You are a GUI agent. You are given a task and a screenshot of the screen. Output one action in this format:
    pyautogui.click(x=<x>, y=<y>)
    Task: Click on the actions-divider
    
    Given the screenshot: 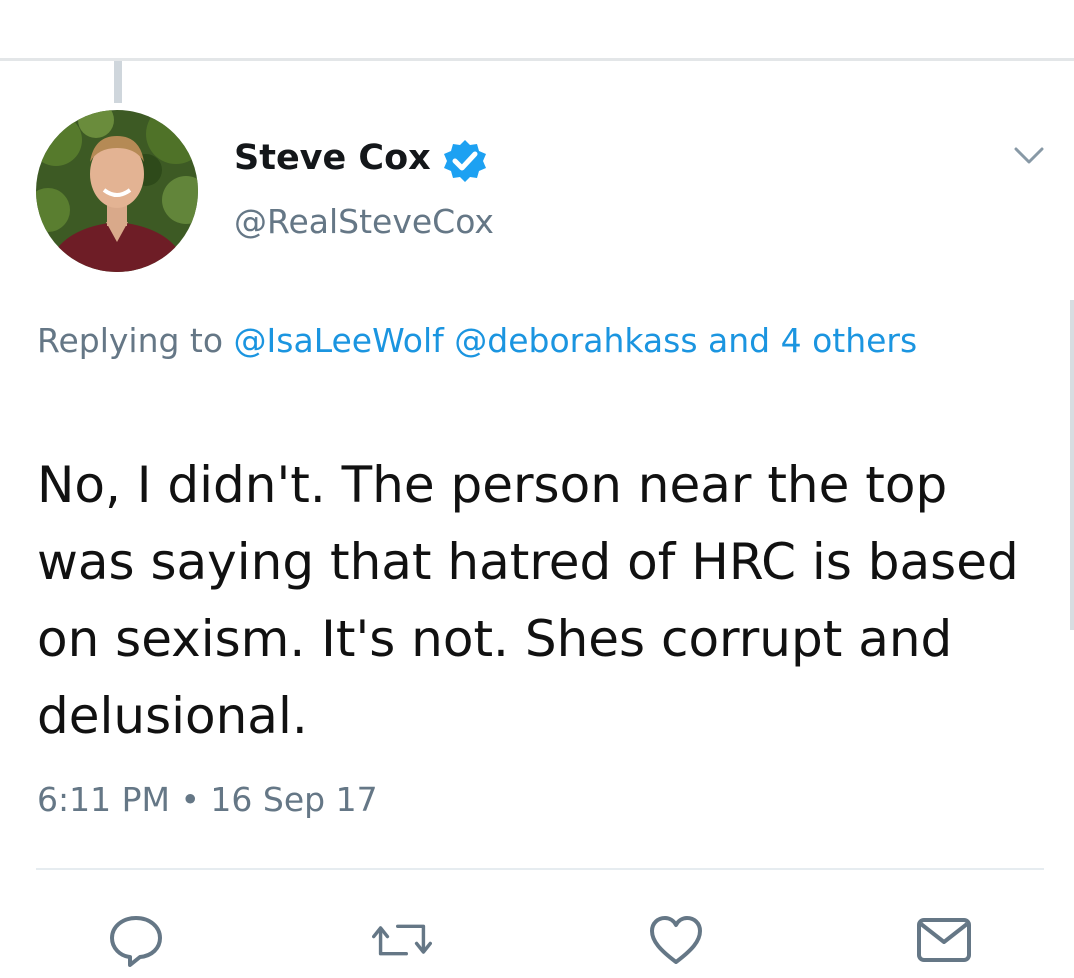 What is the action you would take?
    pyautogui.click(x=540, y=869)
    